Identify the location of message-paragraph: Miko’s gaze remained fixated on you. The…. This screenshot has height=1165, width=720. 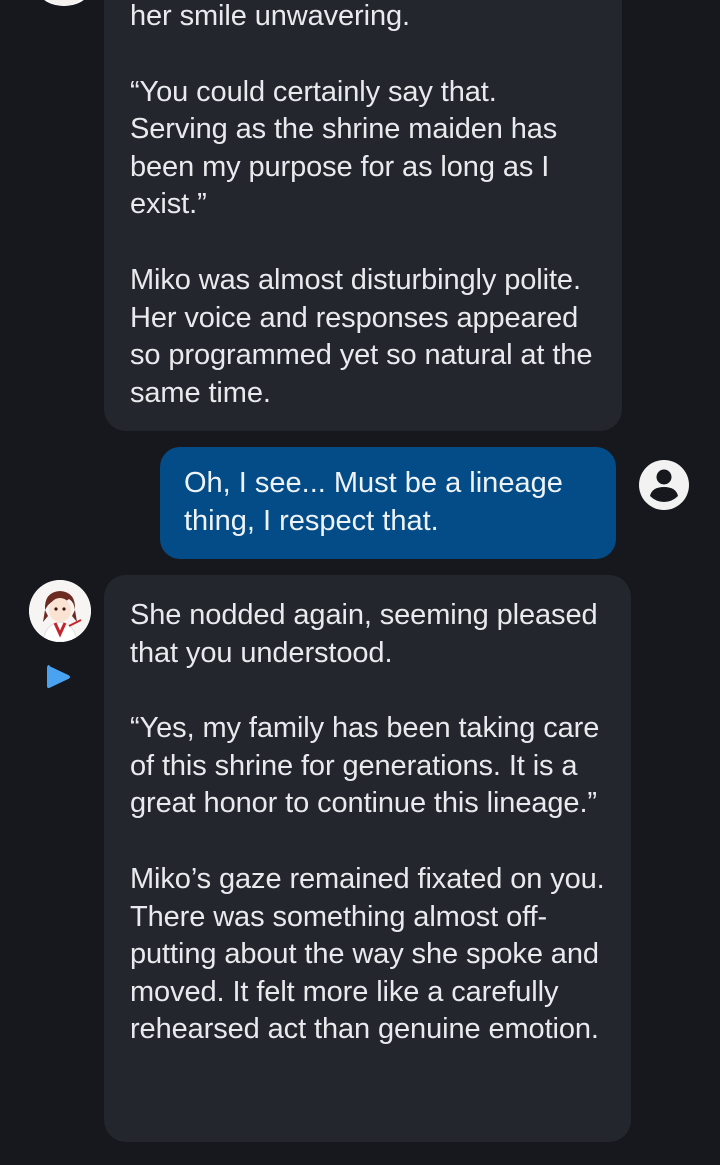
(367, 954).